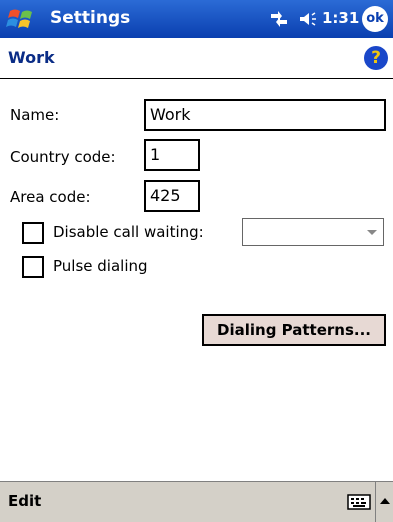 The width and height of the screenshot is (393, 522). What do you see at coordinates (21, 19) in the screenshot?
I see `windows-flag-icon` at bounding box center [21, 19].